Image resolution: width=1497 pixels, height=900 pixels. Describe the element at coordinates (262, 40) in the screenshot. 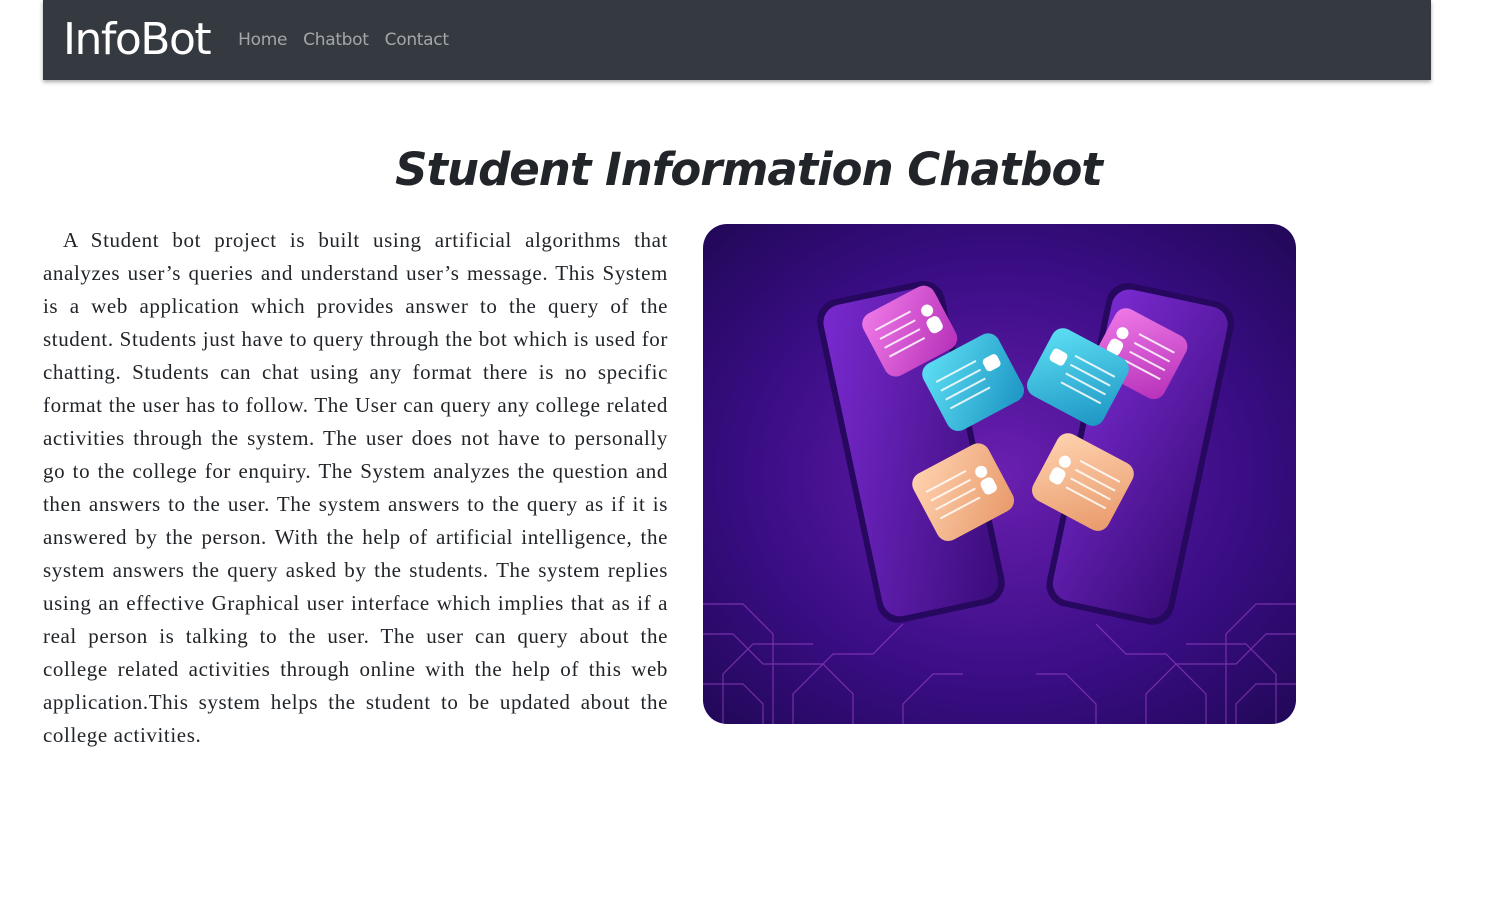

I see `nav-link-home: Home` at that location.